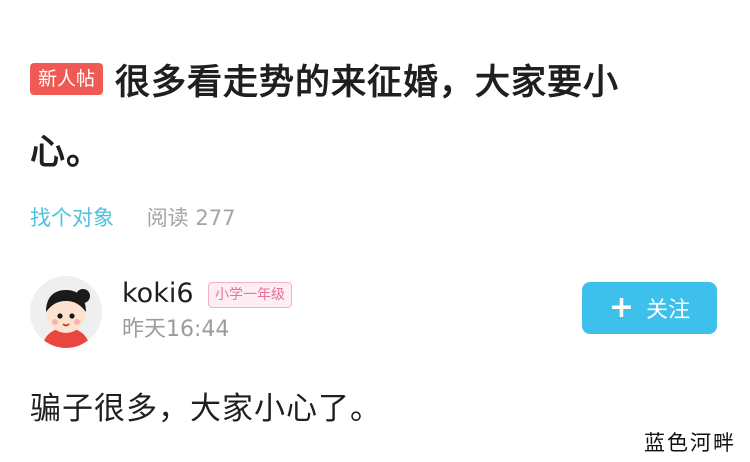 This screenshot has width=750, height=462. Describe the element at coordinates (66, 153) in the screenshot. I see `post-title-line-2: 心。` at that location.